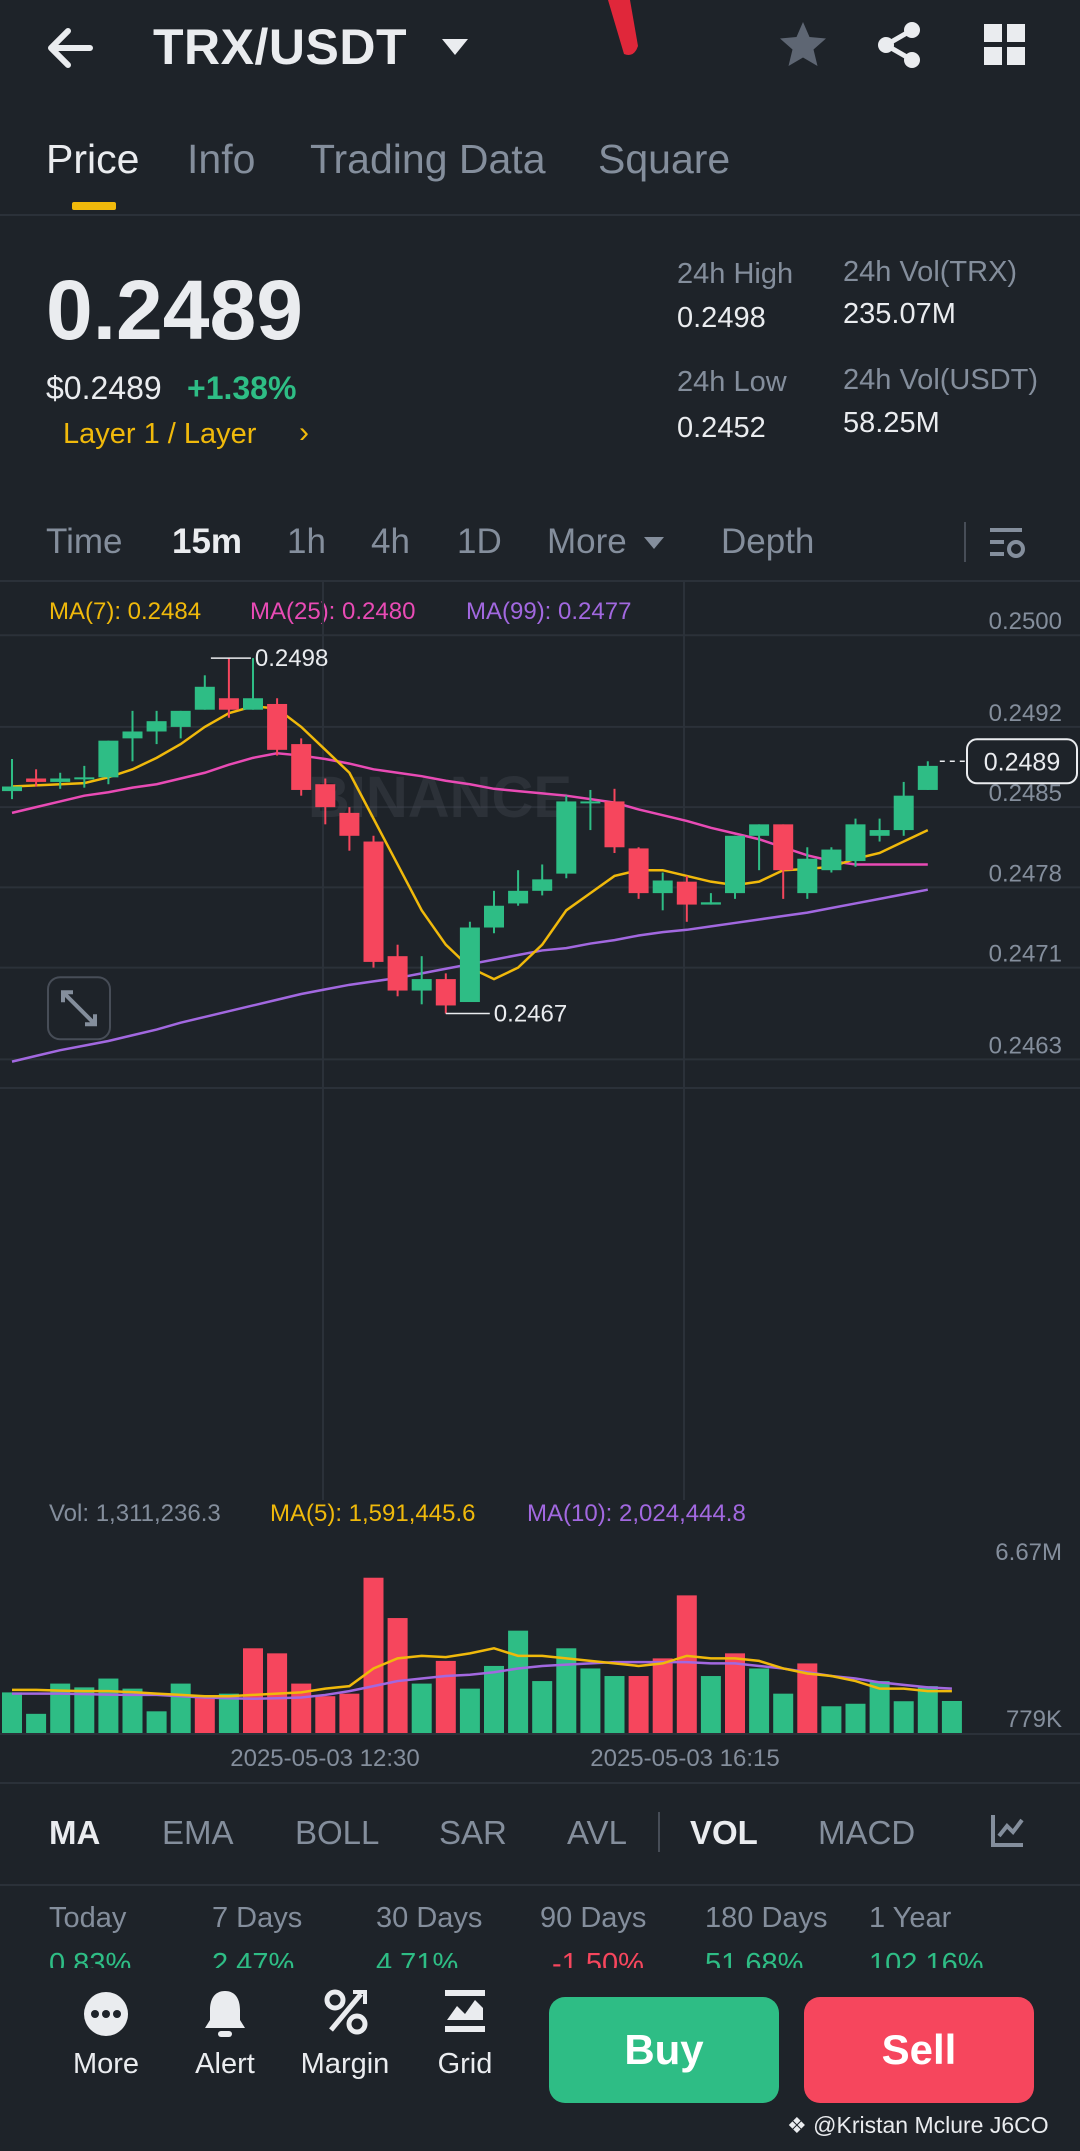 The width and height of the screenshot is (1080, 2151). Describe the element at coordinates (899, 314) in the screenshot. I see `vol-trx-value: 235.07M` at that location.